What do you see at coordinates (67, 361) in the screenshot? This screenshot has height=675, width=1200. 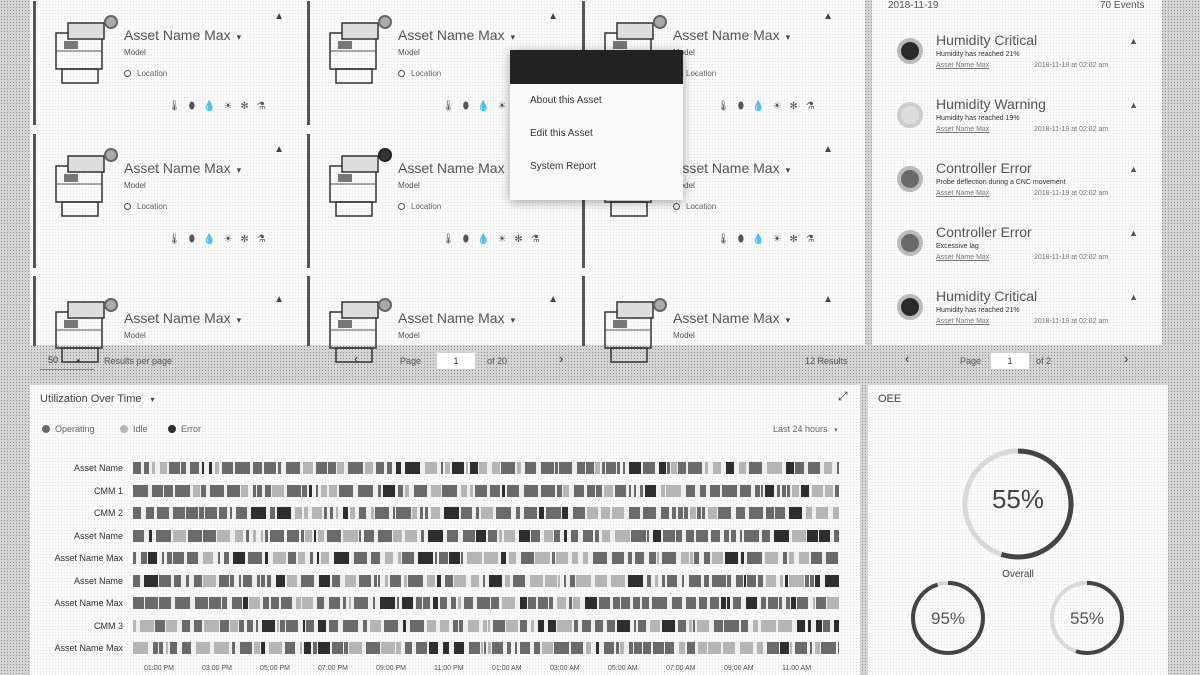 I see `per-page-select: 50 ▾` at bounding box center [67, 361].